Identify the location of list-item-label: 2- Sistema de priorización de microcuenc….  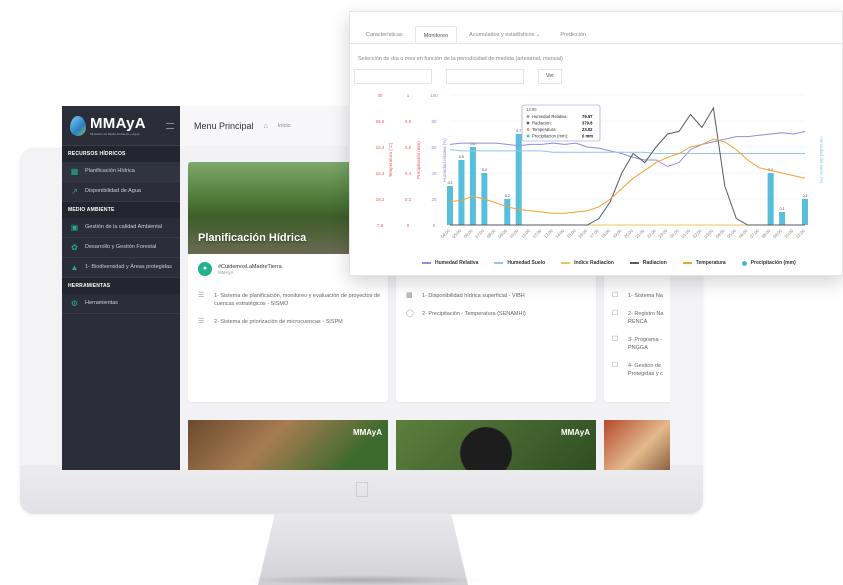
(278, 322).